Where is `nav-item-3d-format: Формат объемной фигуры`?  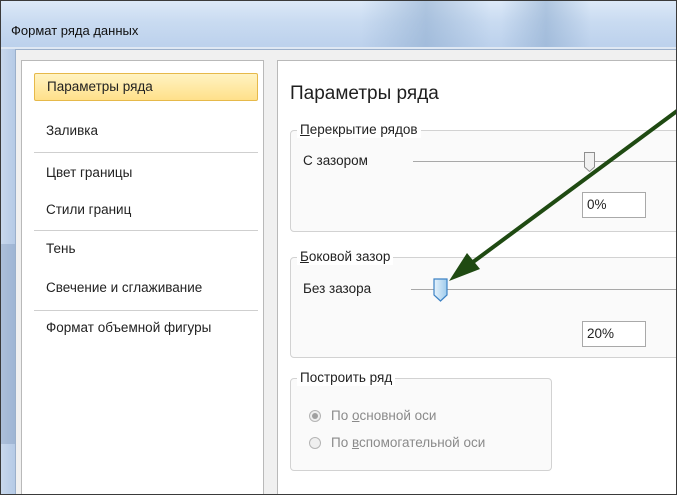 nav-item-3d-format: Формат объемной фигуры is located at coordinates (146, 328).